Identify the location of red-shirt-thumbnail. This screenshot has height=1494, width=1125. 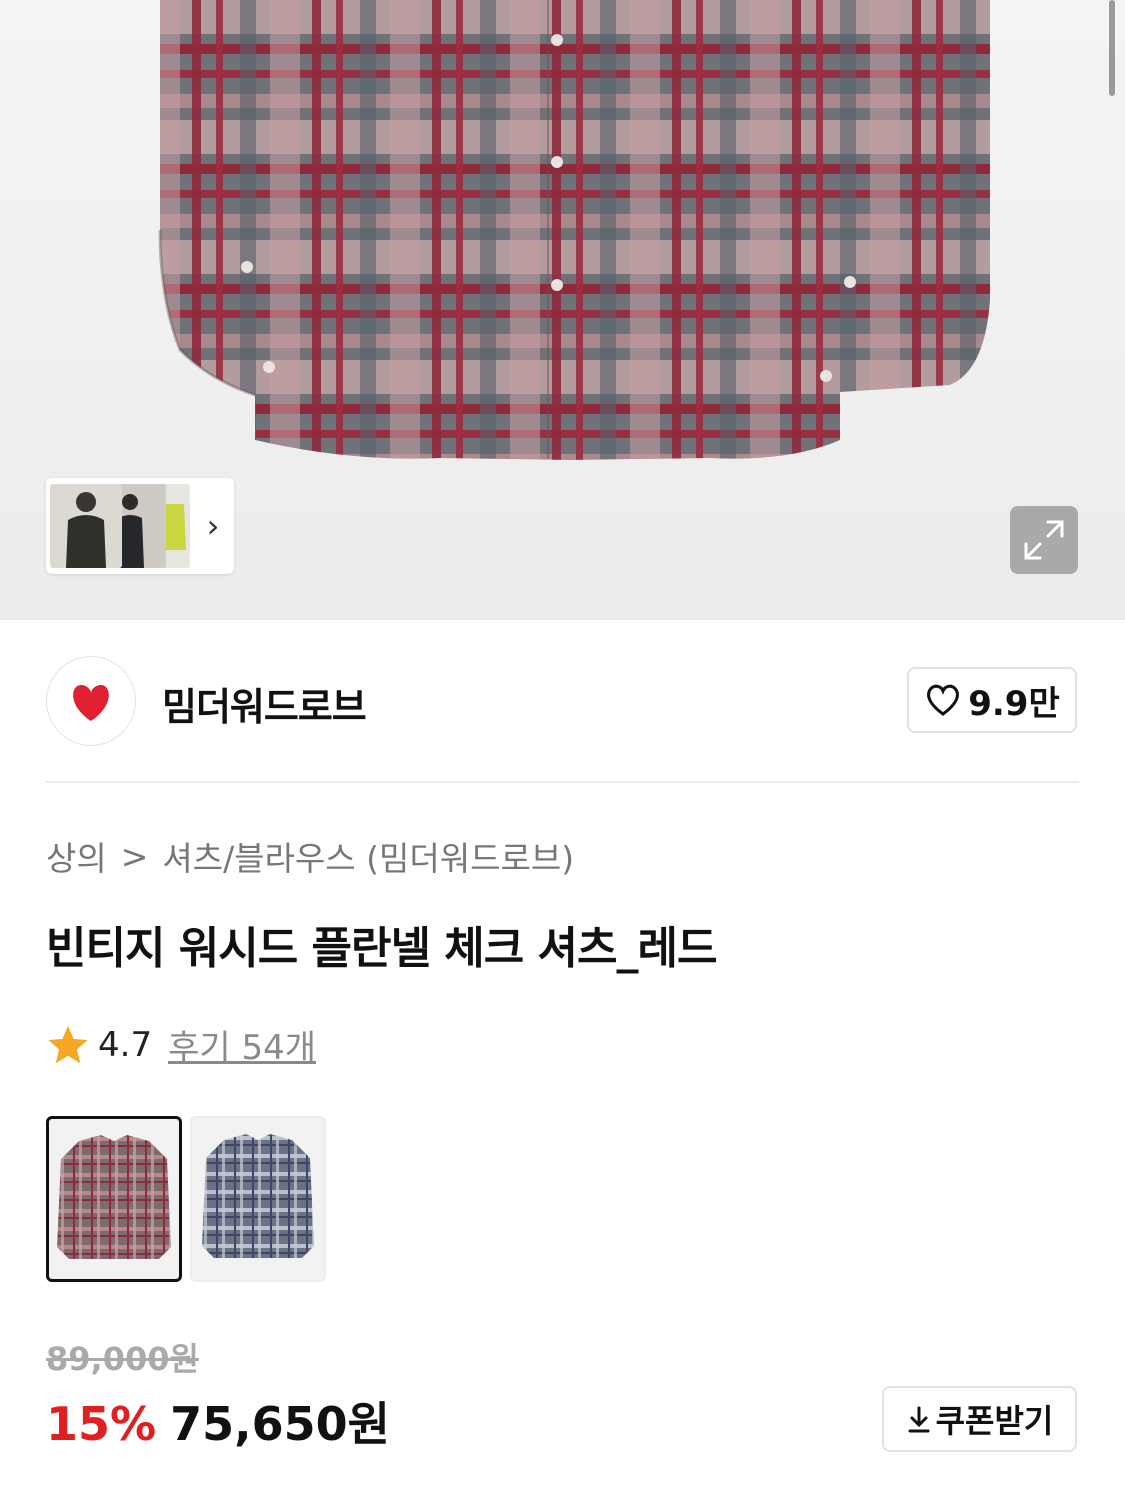
(114, 1197).